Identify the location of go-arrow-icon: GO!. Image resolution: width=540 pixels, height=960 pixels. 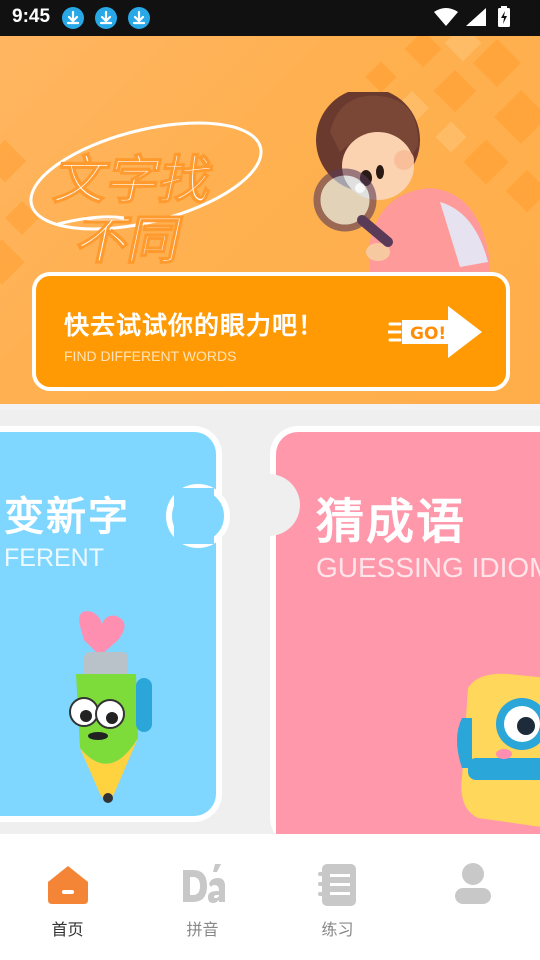
(435, 332).